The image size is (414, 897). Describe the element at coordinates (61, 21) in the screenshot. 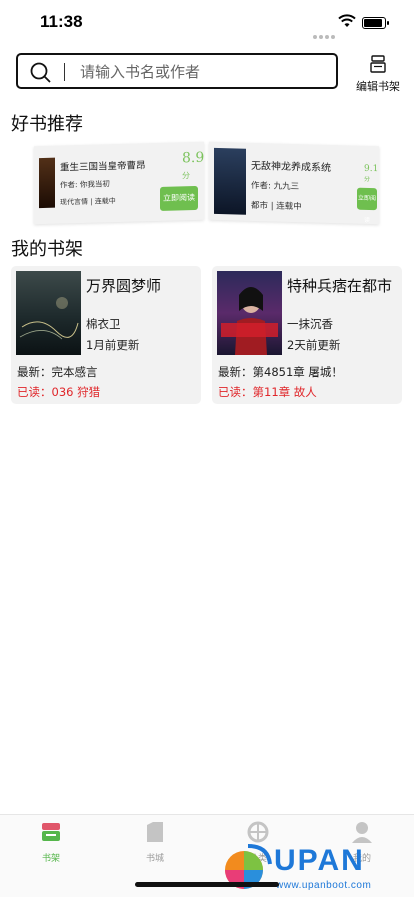

I see `status-time: 11:38` at that location.